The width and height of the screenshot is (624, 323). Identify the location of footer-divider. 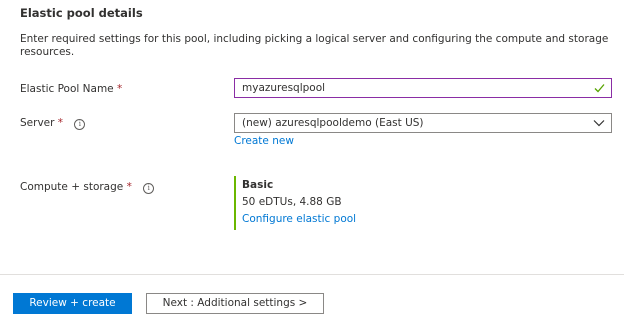
(312, 274).